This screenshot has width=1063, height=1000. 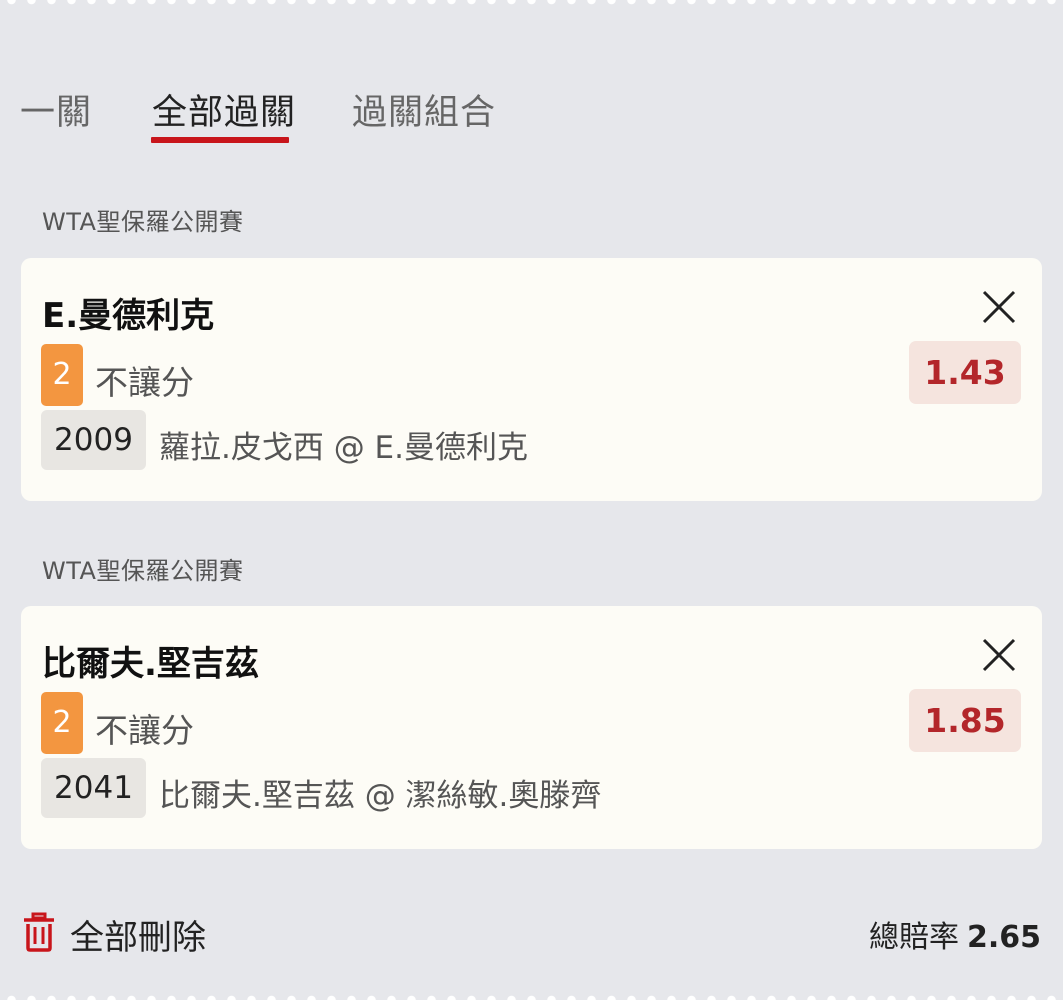 What do you see at coordinates (56, 109) in the screenshot?
I see `tab-single: 一關` at bounding box center [56, 109].